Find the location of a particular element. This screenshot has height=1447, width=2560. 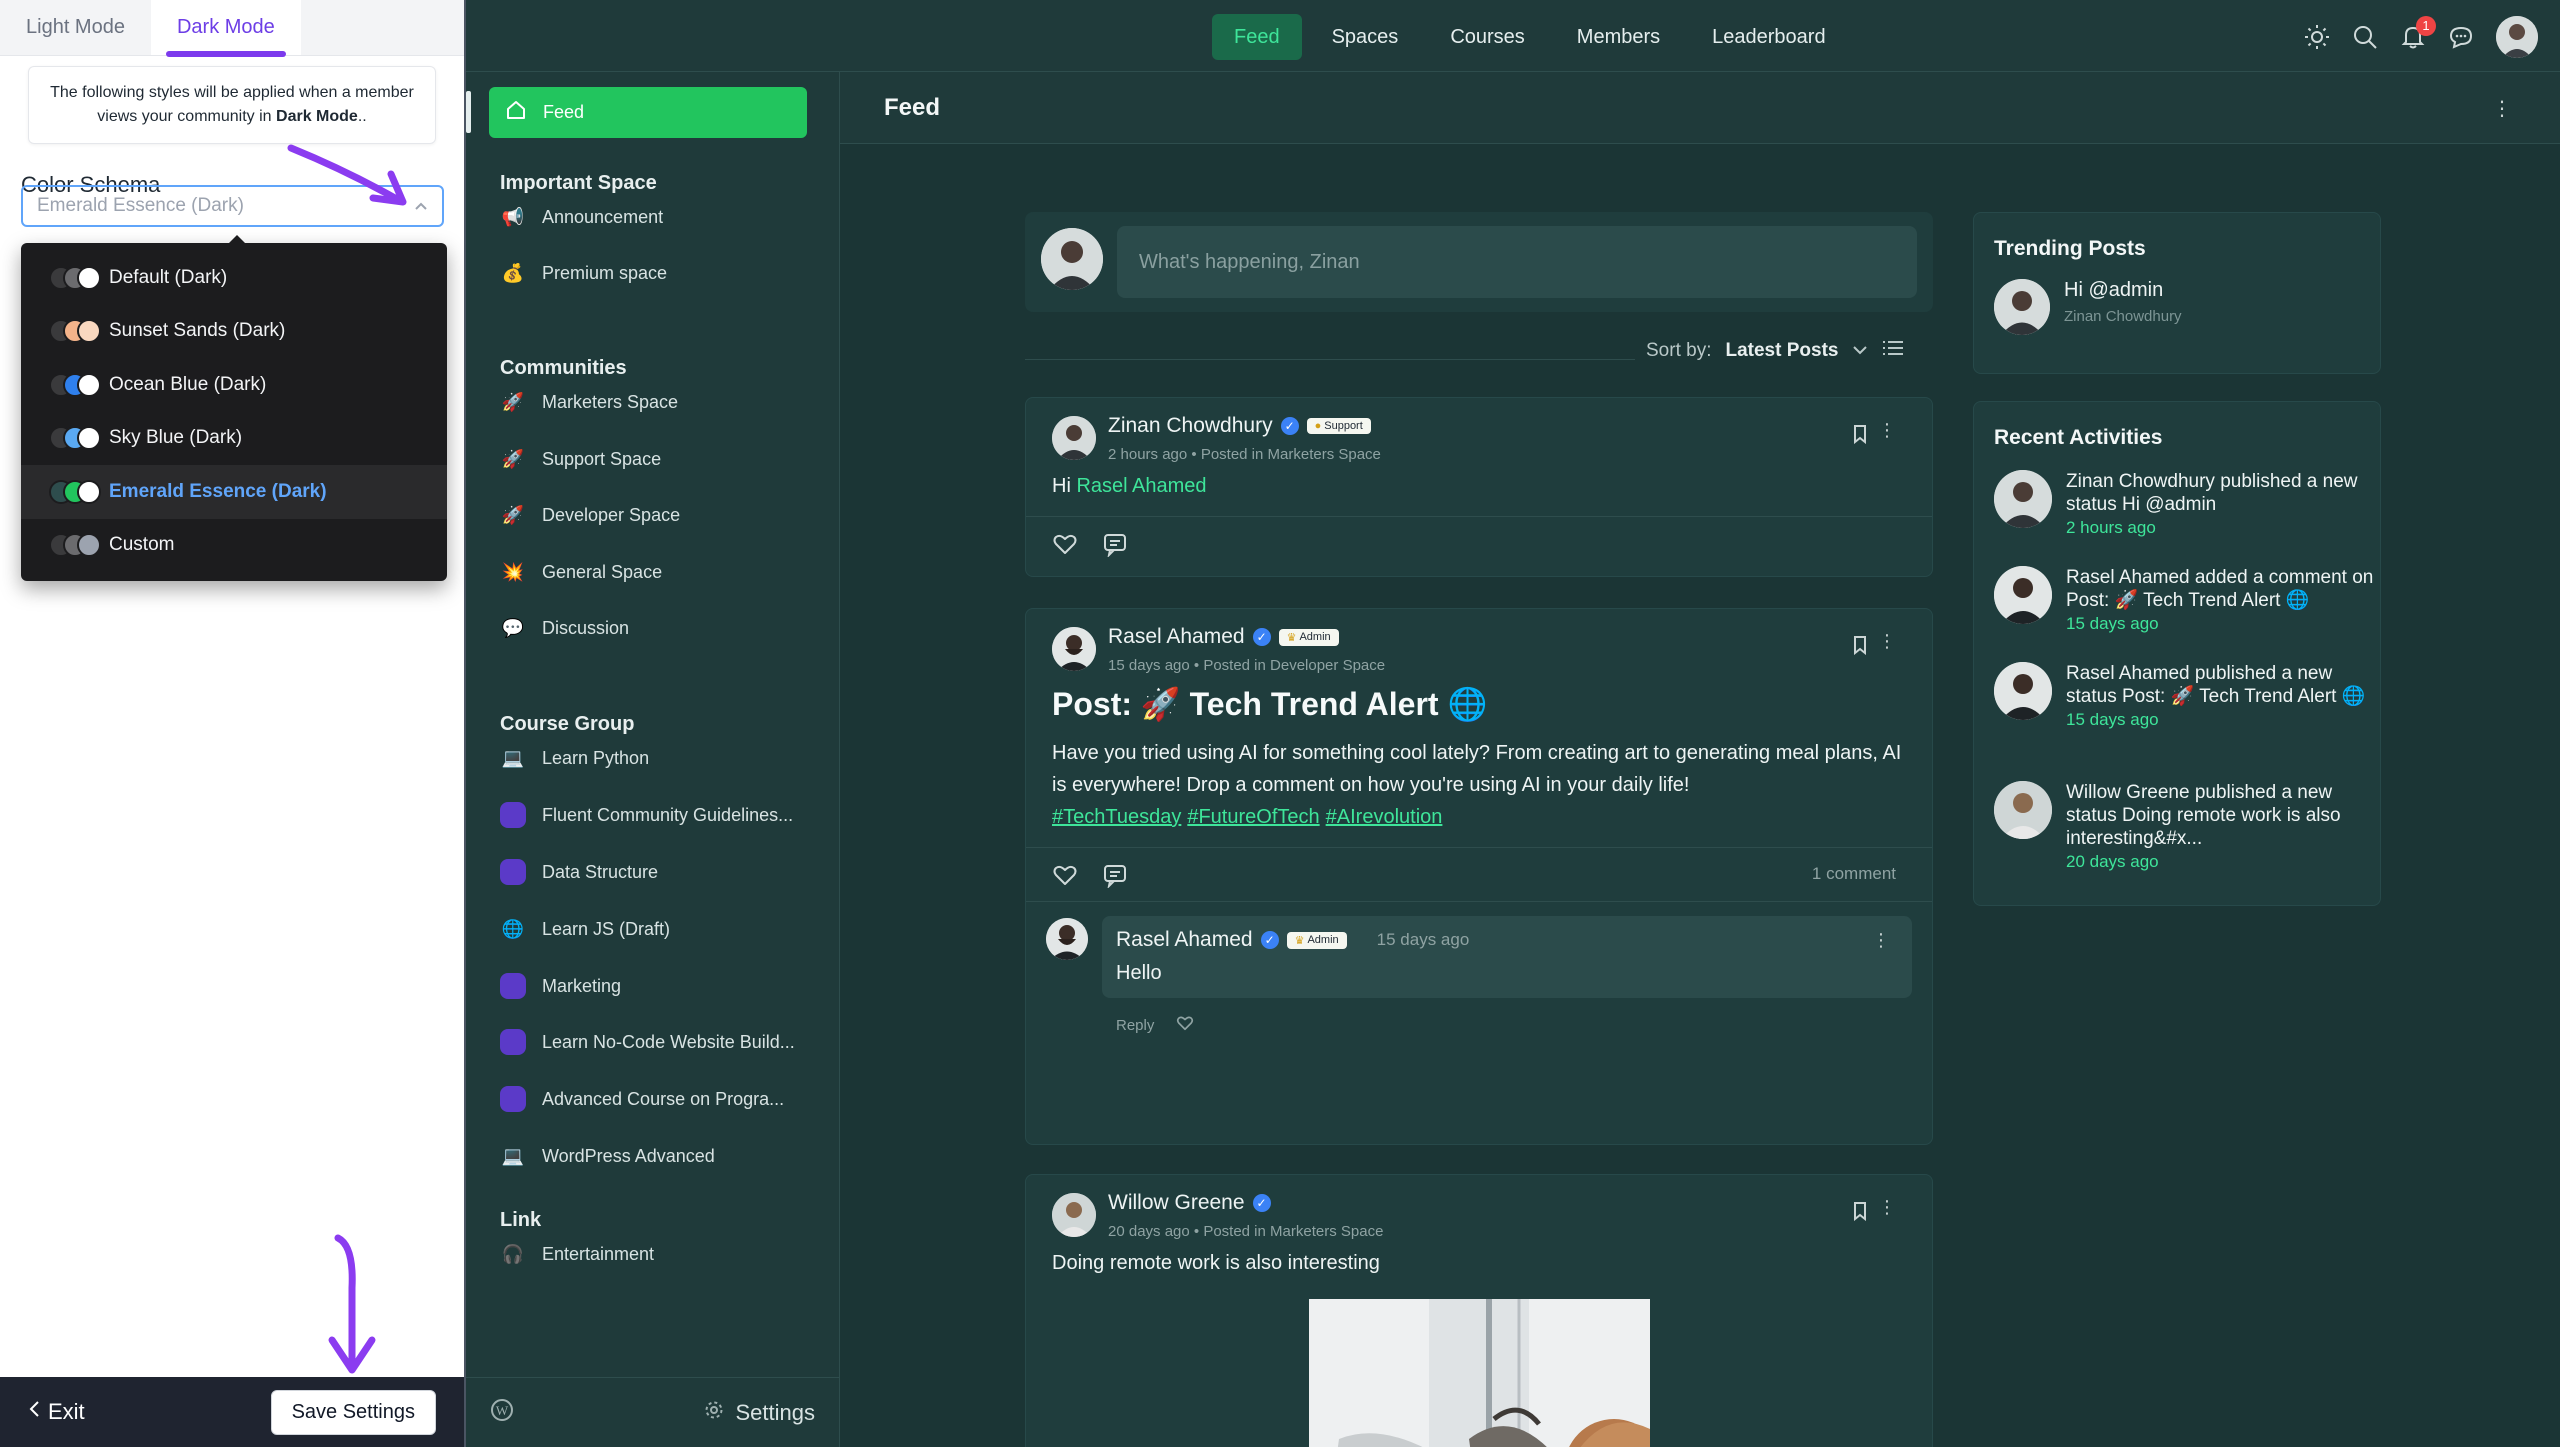

author-name: Rasel Ahamed is located at coordinates (1176, 636).